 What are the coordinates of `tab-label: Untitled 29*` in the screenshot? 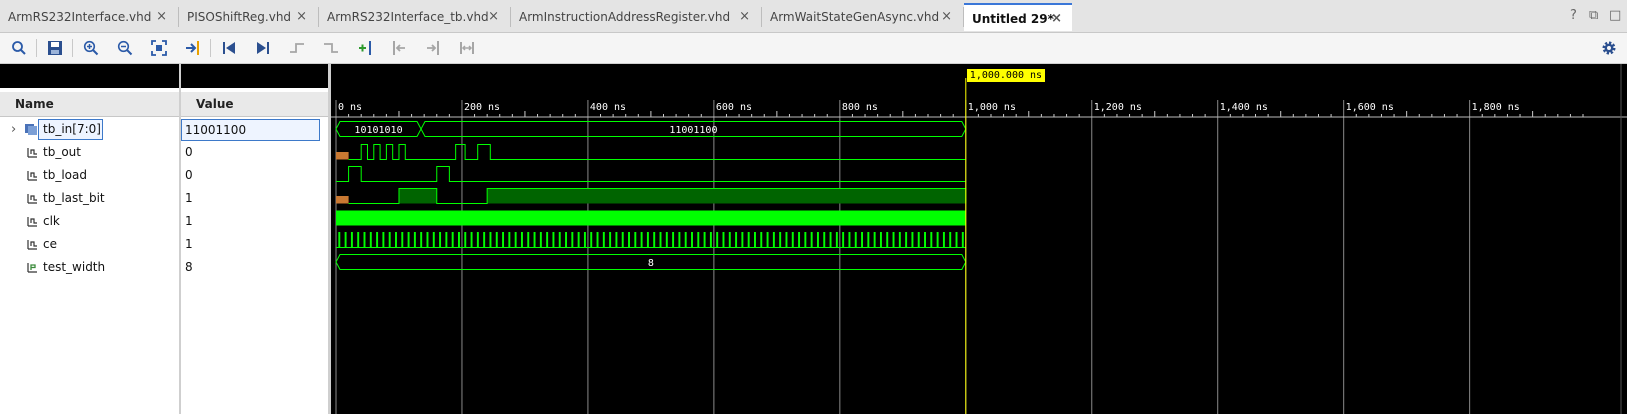 It's located at (1013, 19).